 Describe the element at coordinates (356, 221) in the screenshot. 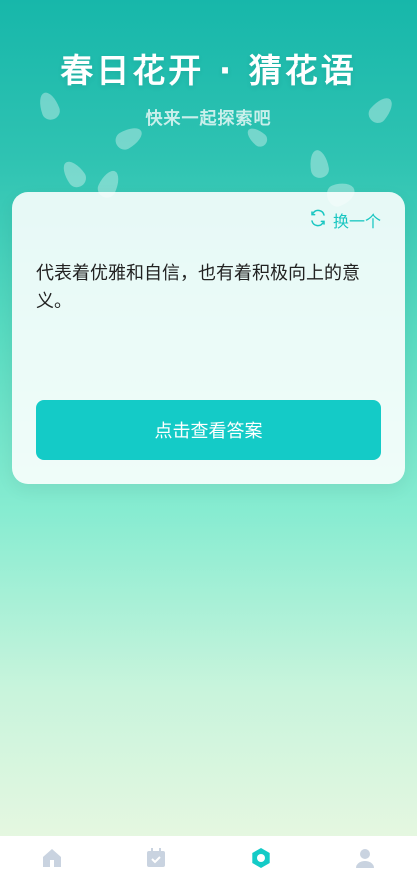

I see `refresh-label: 换一个` at that location.